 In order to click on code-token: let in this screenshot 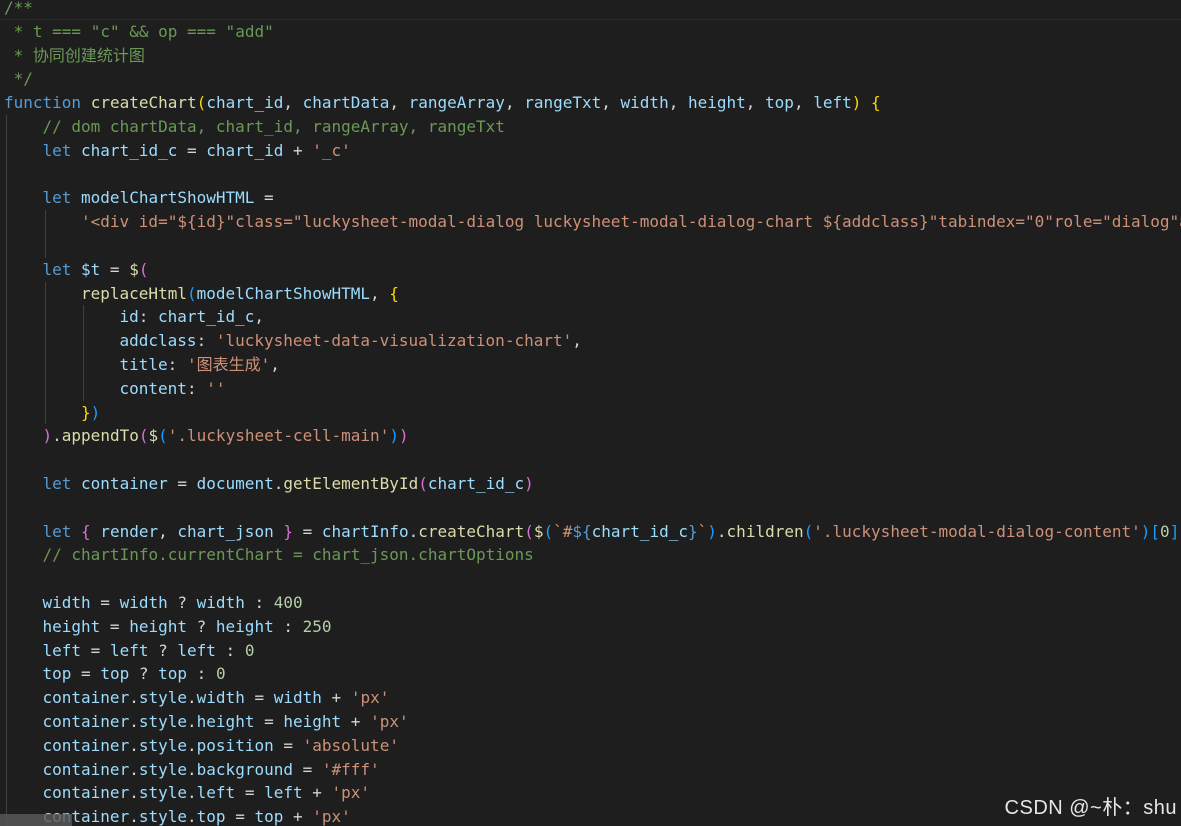, I will do `click(62, 483)`.